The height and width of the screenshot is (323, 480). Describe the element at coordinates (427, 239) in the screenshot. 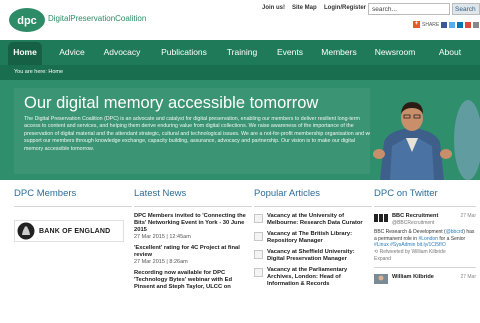

I see `tweet-hashtag-link: #London` at that location.